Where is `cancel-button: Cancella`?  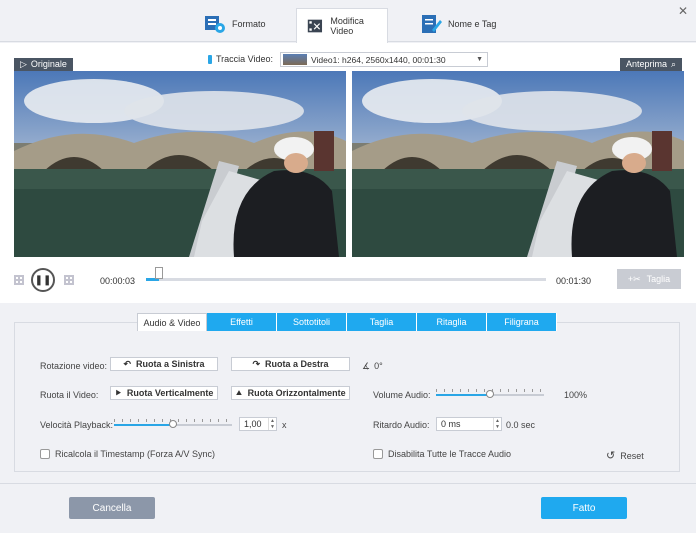
cancel-button: Cancella is located at coordinates (112, 508).